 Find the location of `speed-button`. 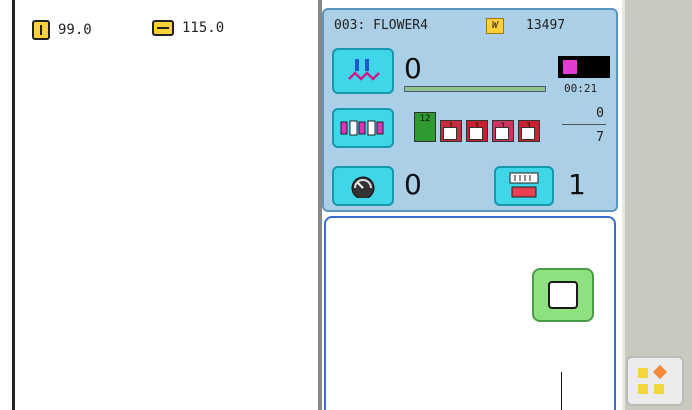

speed-button is located at coordinates (363, 186).